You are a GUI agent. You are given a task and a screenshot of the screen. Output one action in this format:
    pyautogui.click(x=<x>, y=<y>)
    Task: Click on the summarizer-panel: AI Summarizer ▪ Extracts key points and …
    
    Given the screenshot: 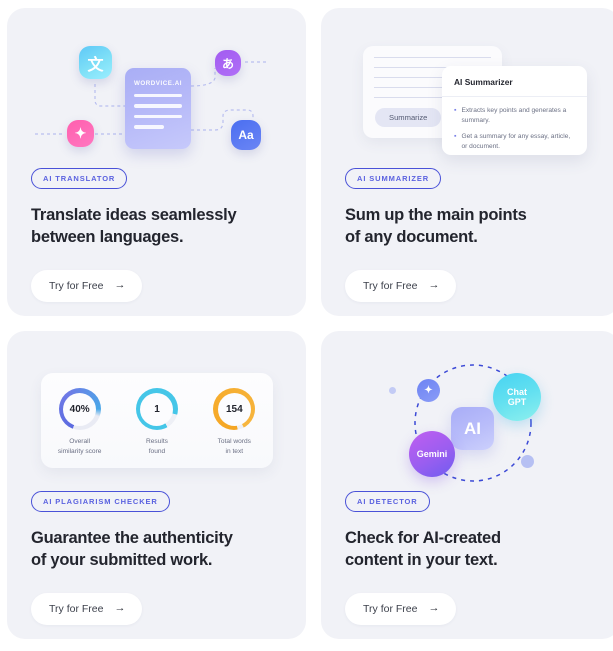 What is the action you would take?
    pyautogui.click(x=514, y=110)
    